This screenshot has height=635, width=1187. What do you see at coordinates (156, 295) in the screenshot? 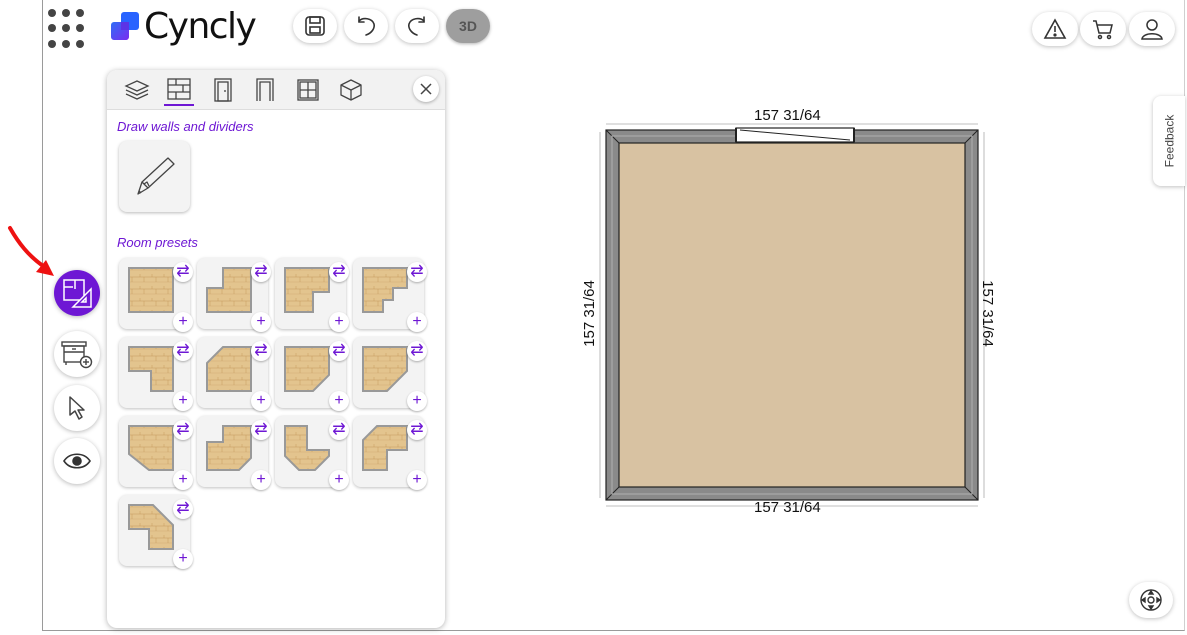
I see `preset-square: ⇄ +` at bounding box center [156, 295].